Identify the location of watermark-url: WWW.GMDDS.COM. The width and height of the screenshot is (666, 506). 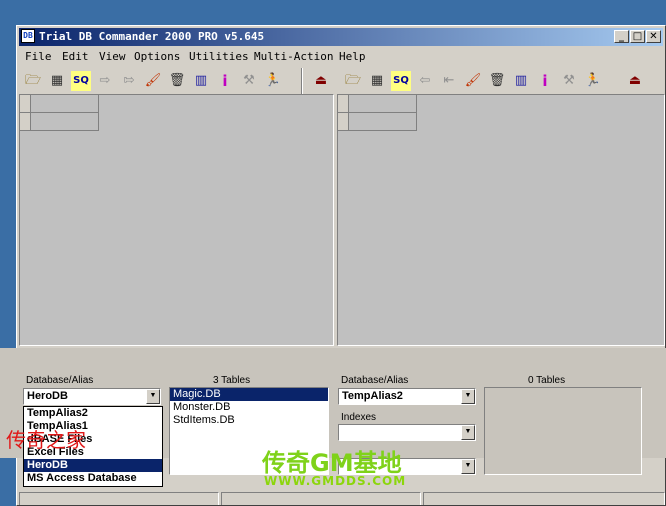
(335, 481).